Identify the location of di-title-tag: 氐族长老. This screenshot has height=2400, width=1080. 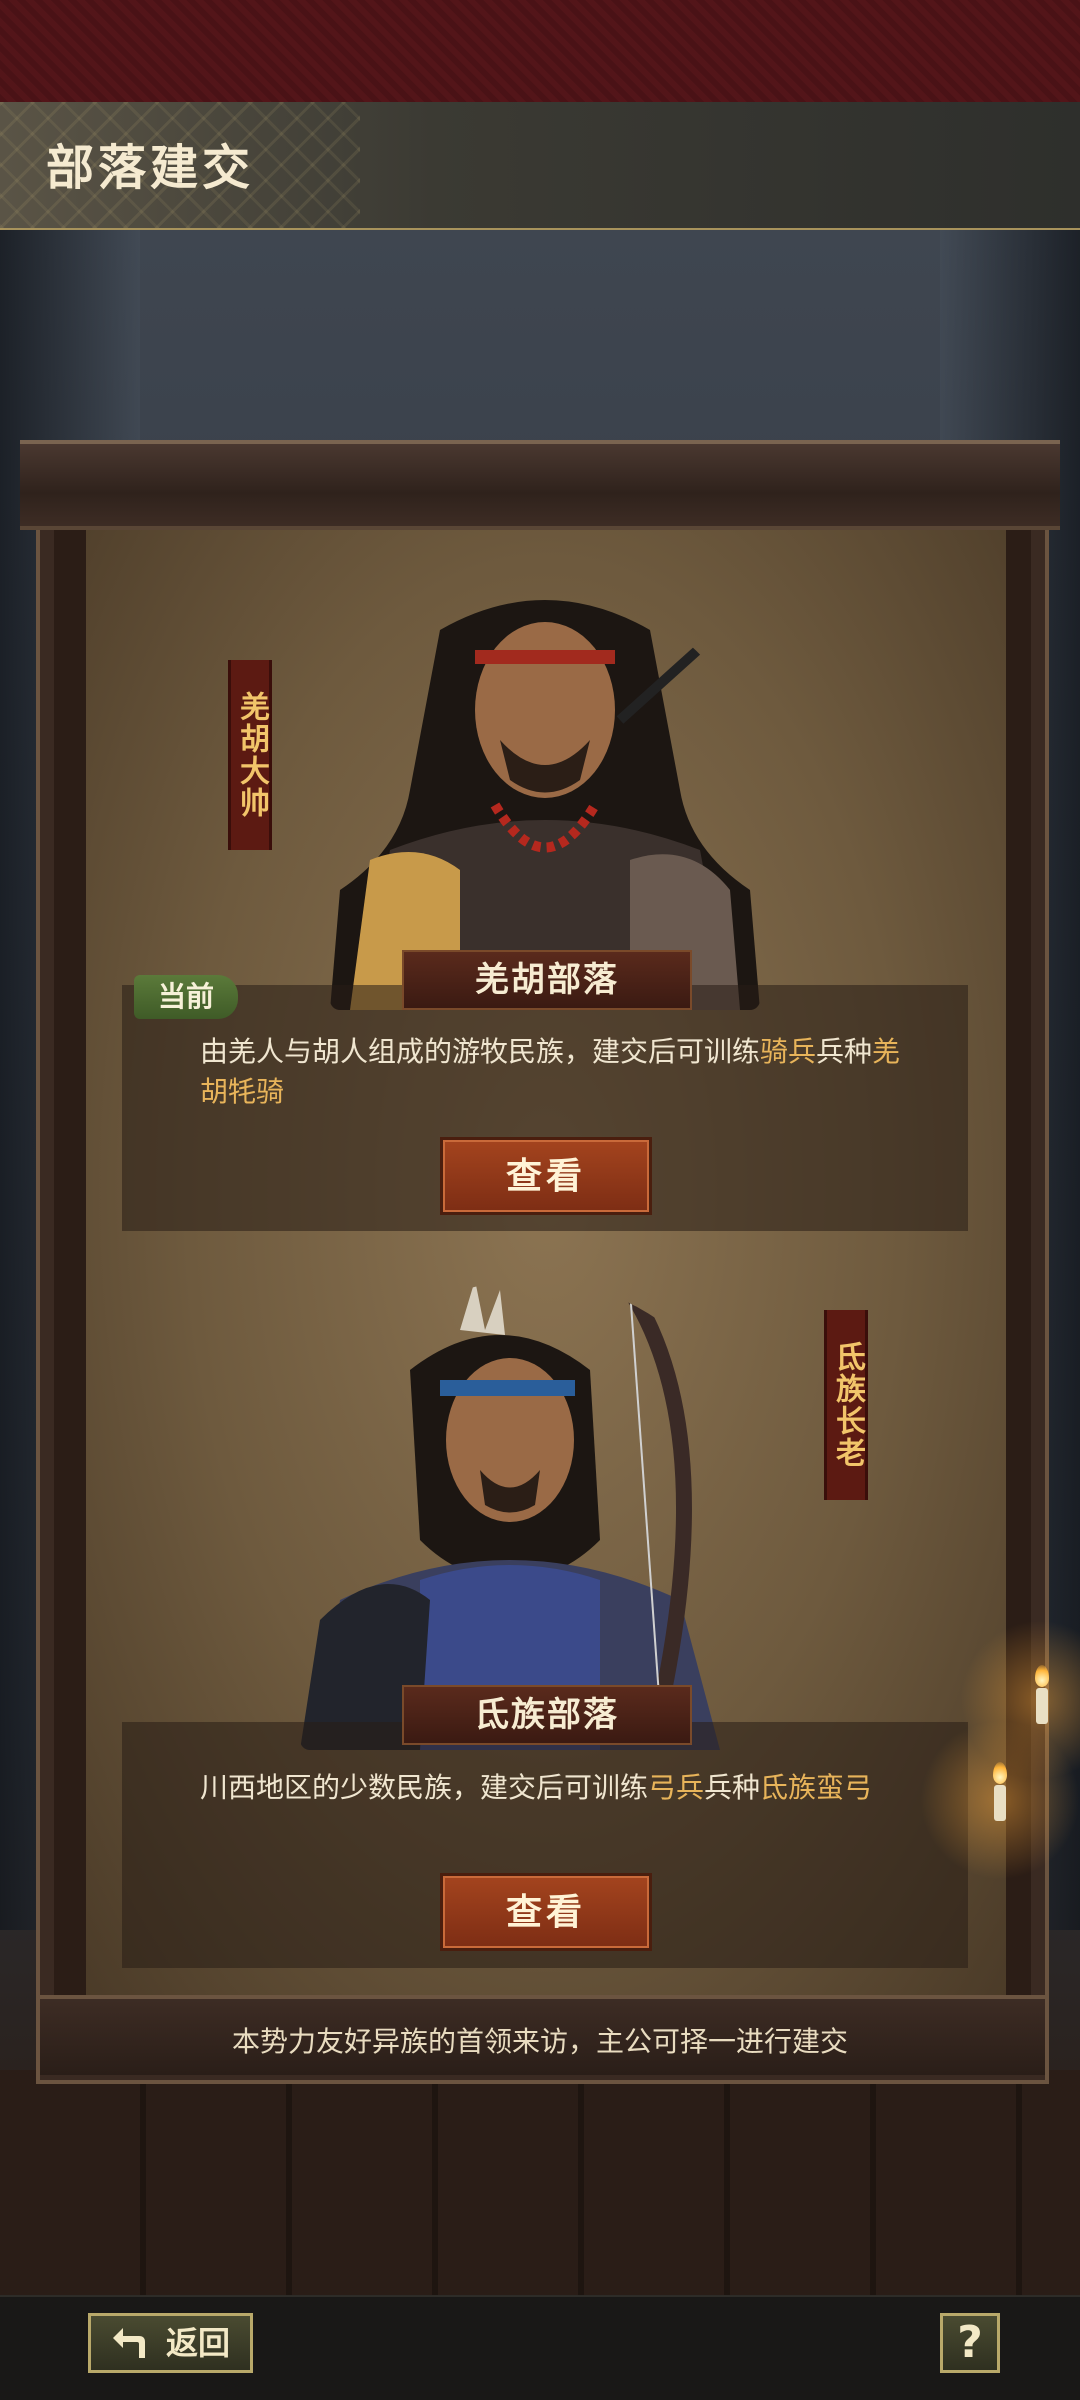
(846, 1405).